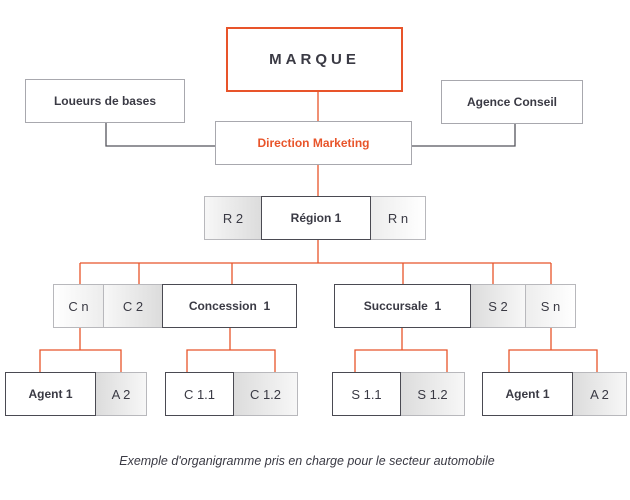 This screenshot has height=500, width=630. I want to click on connector-loueurs, so click(160, 135).